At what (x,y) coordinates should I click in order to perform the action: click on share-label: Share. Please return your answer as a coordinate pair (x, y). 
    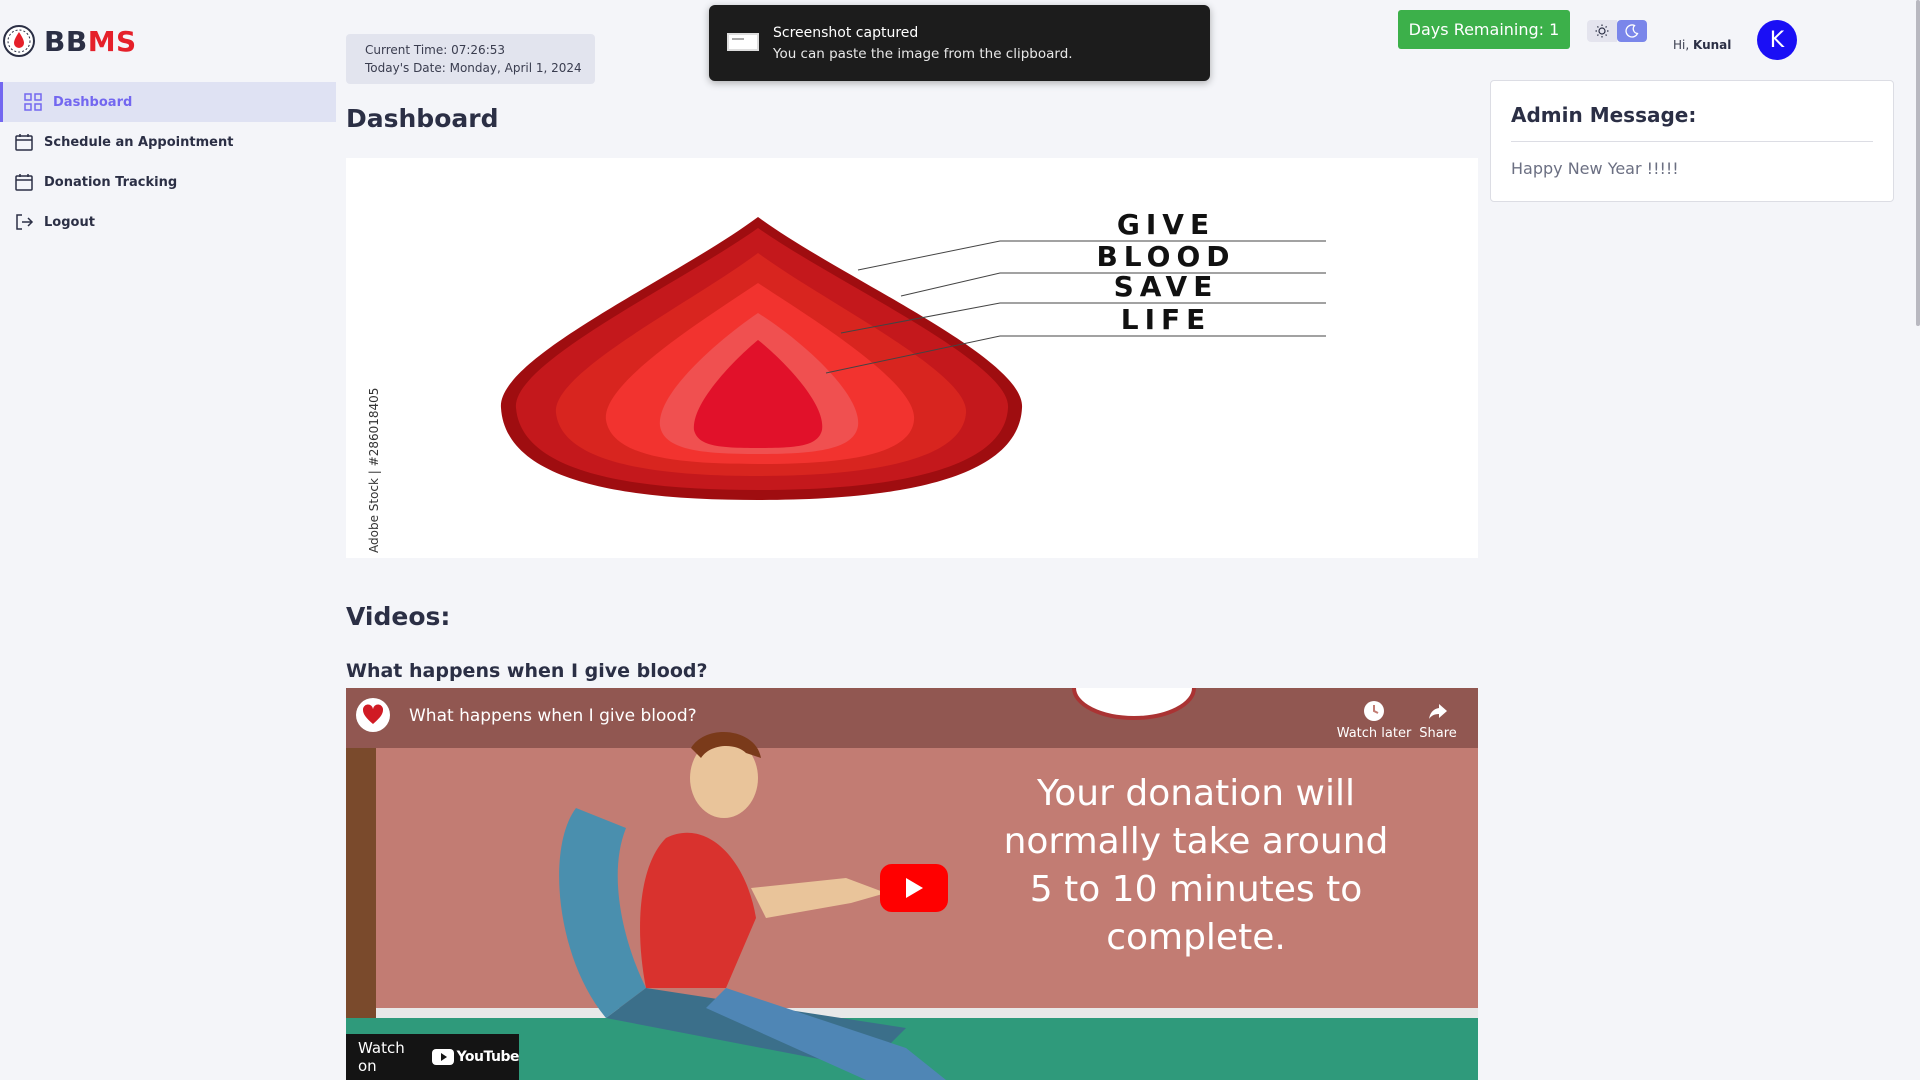
    Looking at the image, I should click on (1438, 733).